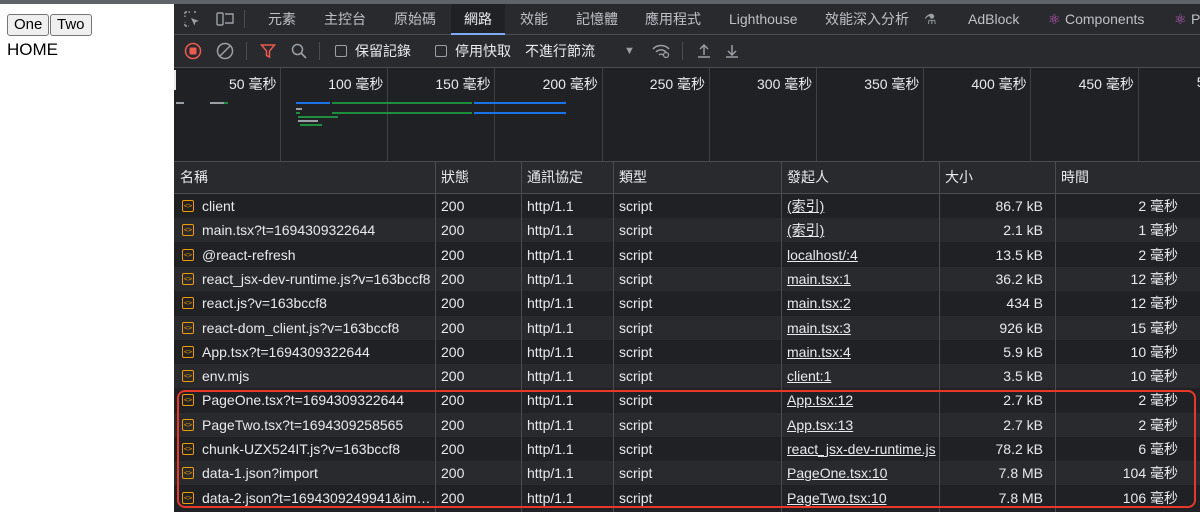 Image resolution: width=1200 pixels, height=512 pixels. I want to click on tab-profiler: P, so click(1195, 19).